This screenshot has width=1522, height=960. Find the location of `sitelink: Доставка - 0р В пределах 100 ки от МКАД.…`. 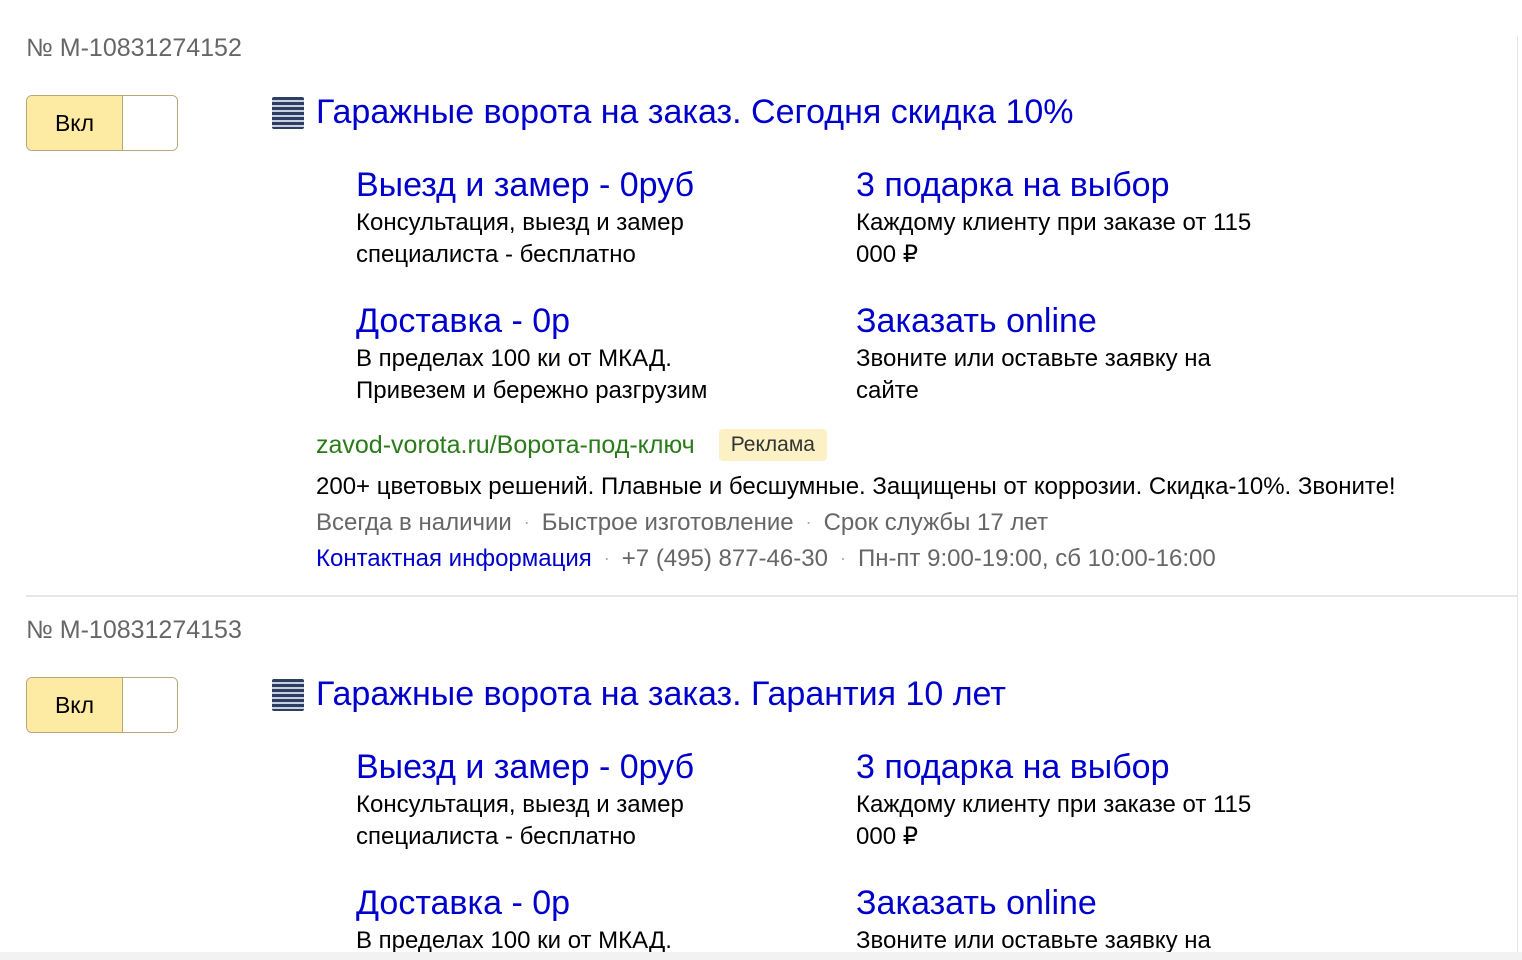

sitelink: Доставка - 0р В пределах 100 ки от МКАД.… is located at coordinates (566, 354).